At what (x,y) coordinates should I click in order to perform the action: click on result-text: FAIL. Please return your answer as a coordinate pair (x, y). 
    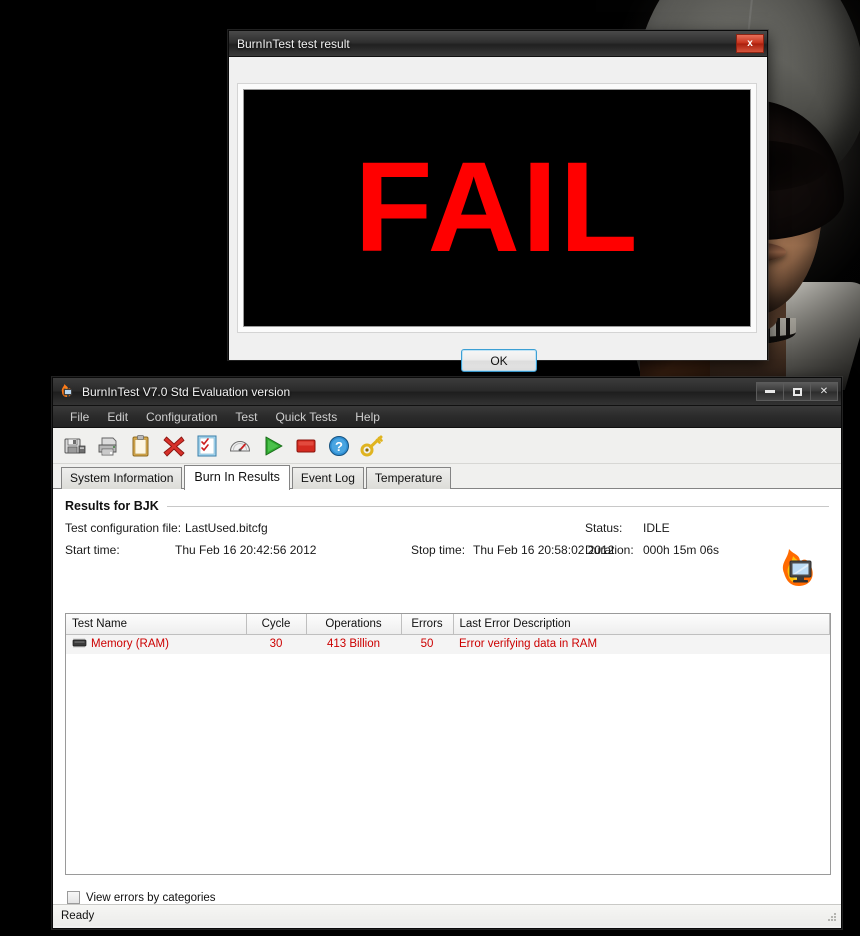
    Looking at the image, I should click on (497, 207).